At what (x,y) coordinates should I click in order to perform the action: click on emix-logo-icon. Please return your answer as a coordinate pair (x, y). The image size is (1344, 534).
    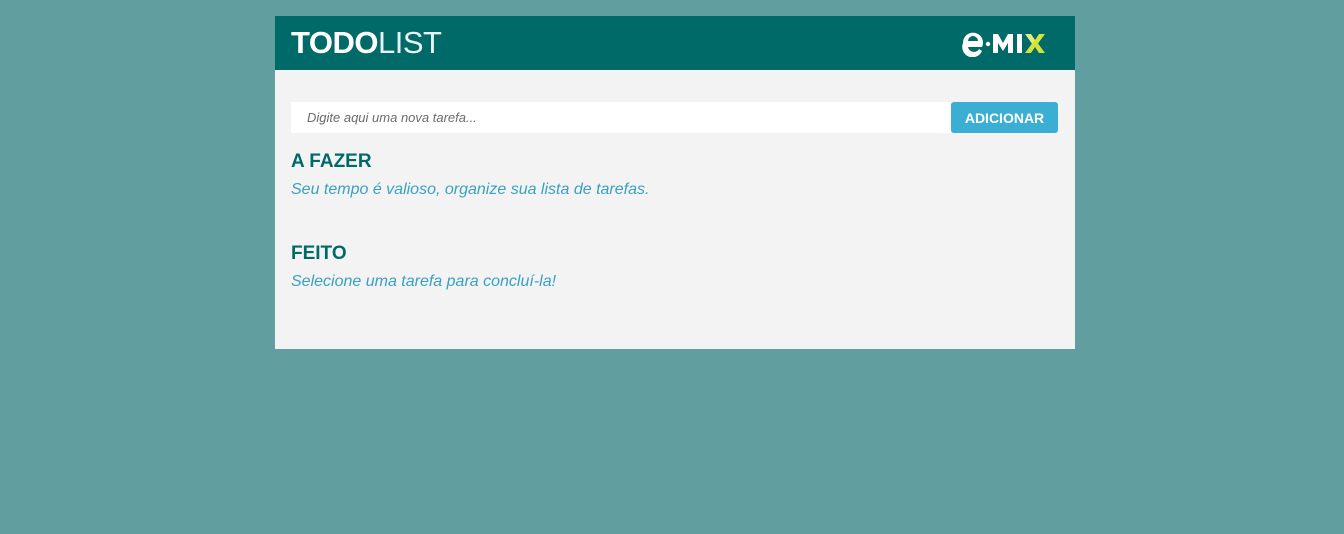
    Looking at the image, I should click on (1003, 44).